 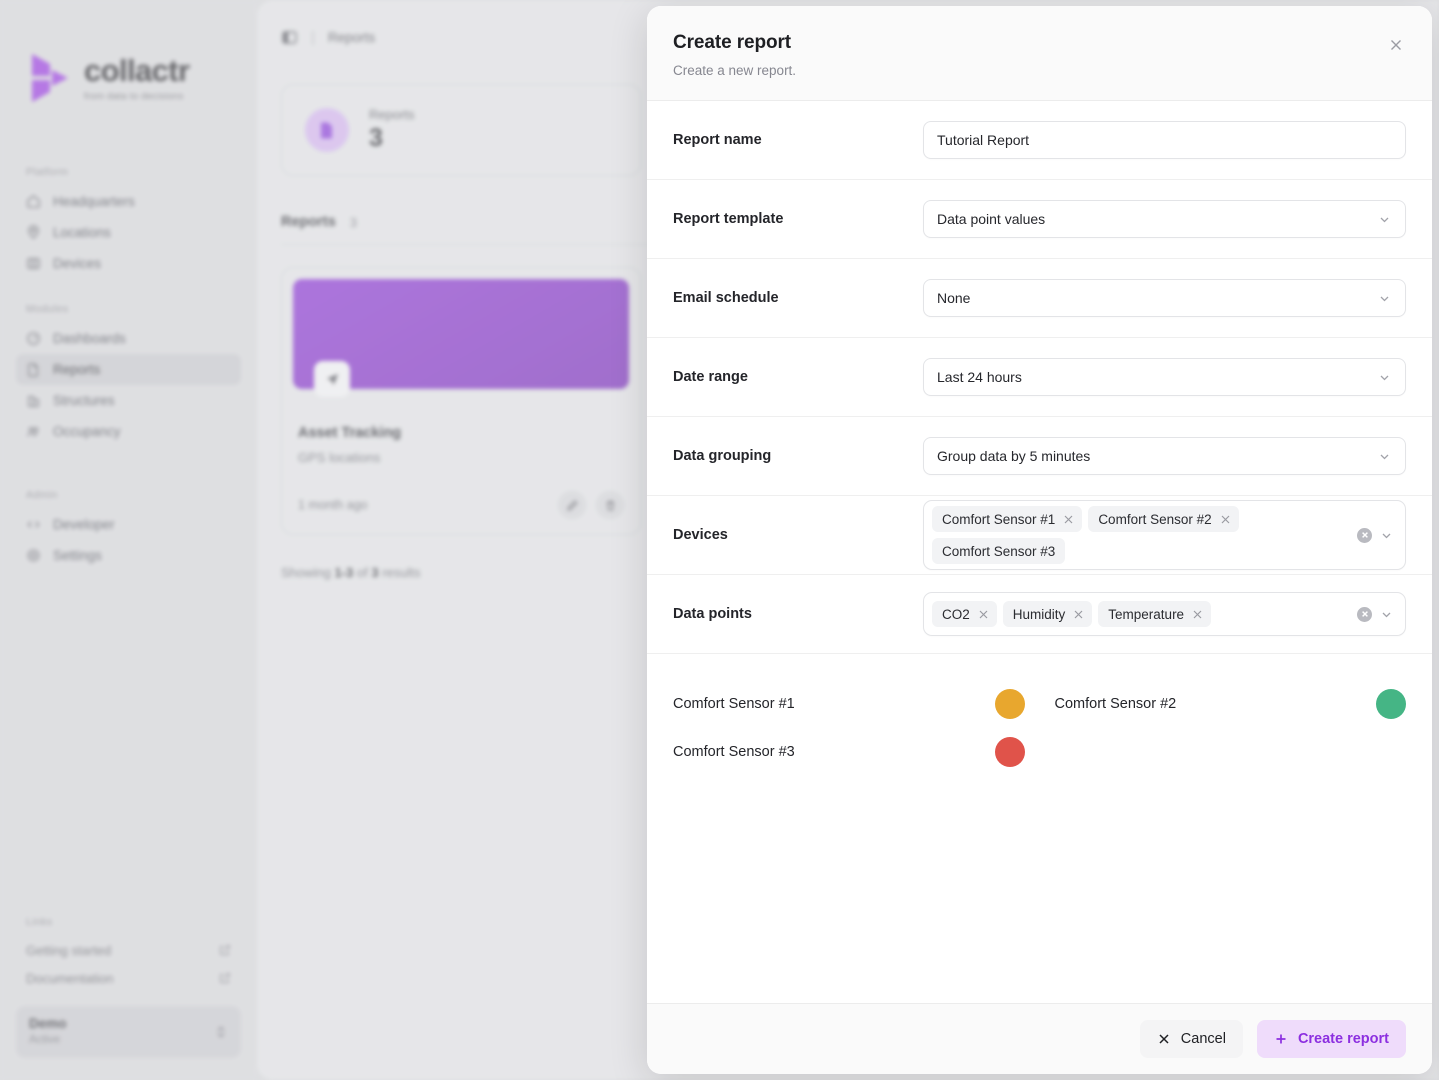 I want to click on chip-label: Humidity, so click(x=1039, y=614).